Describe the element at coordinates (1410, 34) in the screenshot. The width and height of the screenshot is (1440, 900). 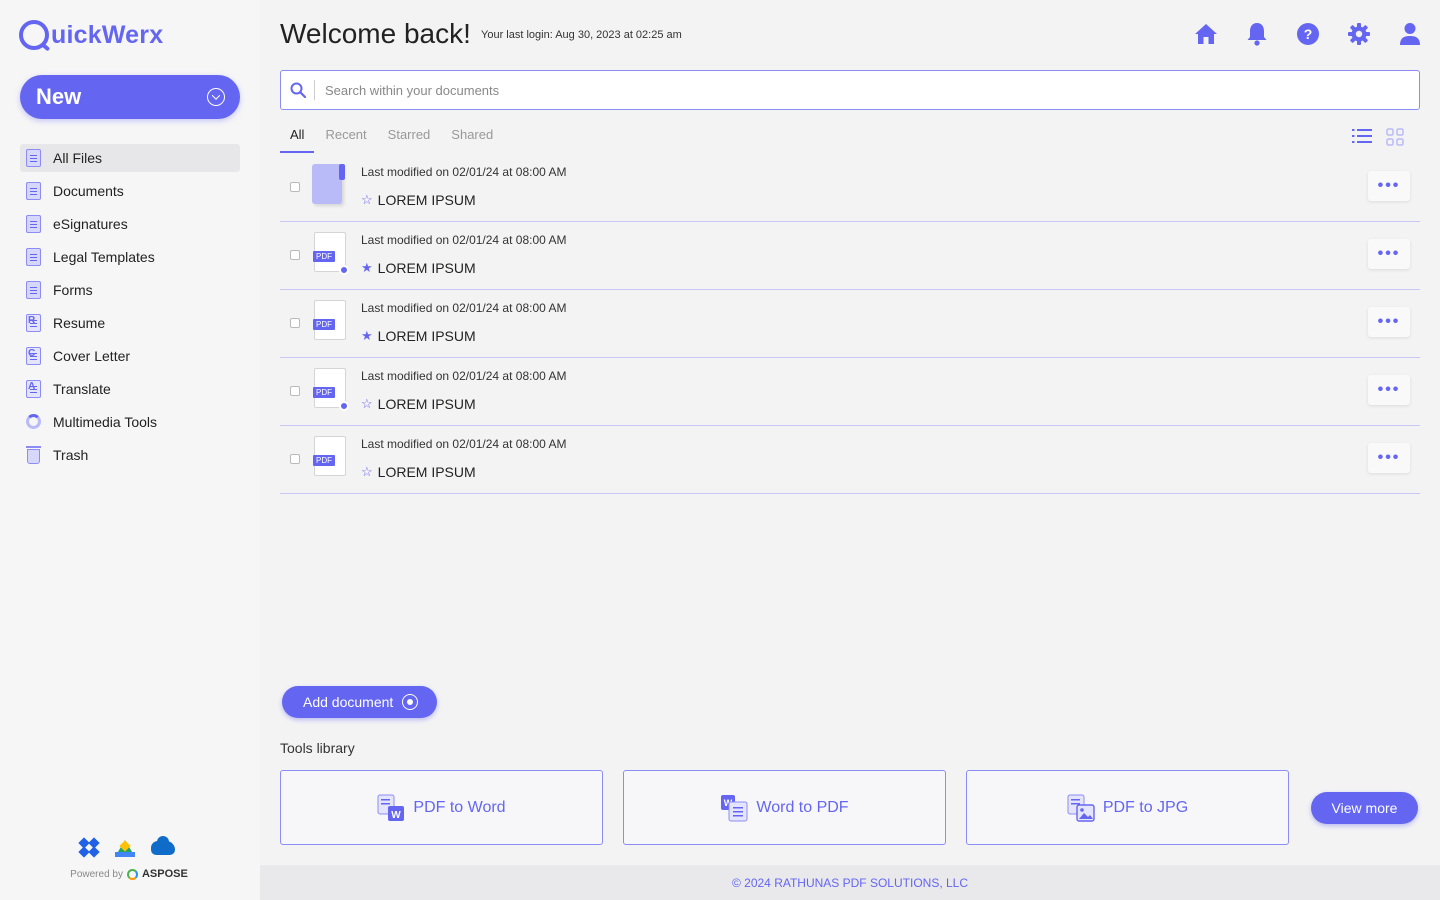
I see `user-icon` at that location.